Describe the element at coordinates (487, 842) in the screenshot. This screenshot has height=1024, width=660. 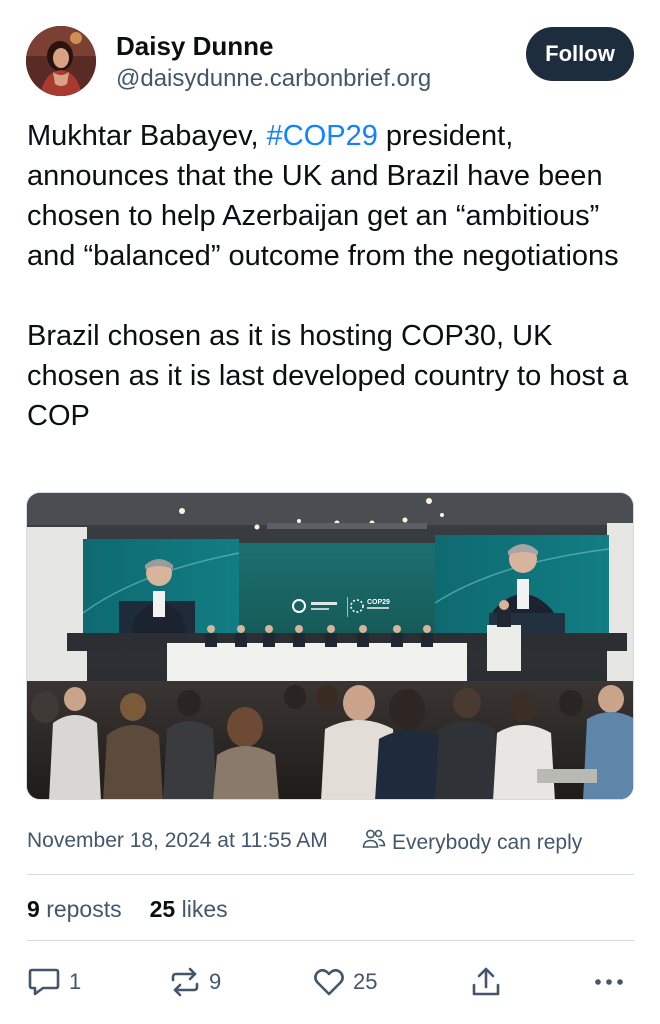
I see `reply-setting-label: Everybody can reply` at that location.